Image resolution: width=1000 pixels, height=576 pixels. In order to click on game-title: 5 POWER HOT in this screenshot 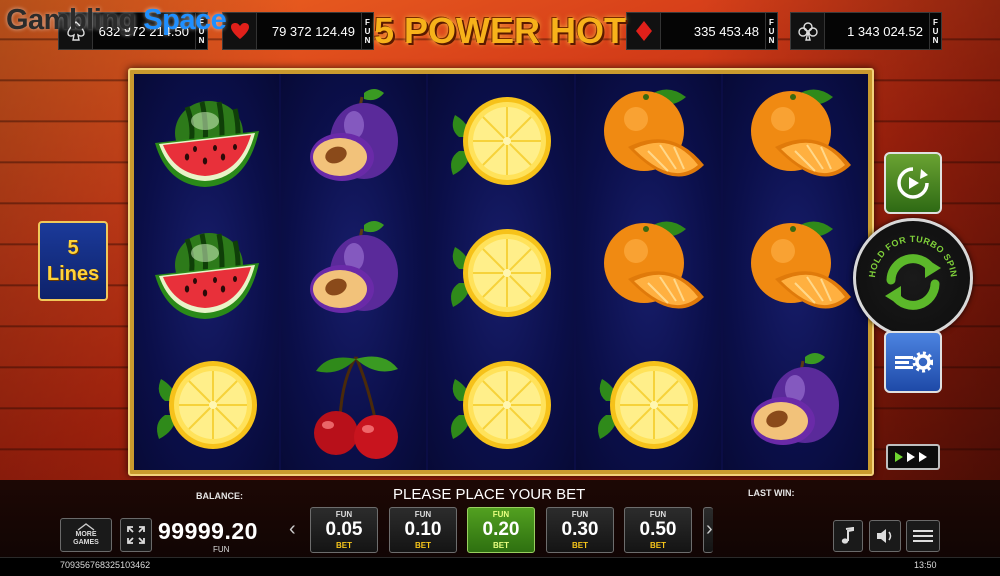, I will do `click(500, 30)`.